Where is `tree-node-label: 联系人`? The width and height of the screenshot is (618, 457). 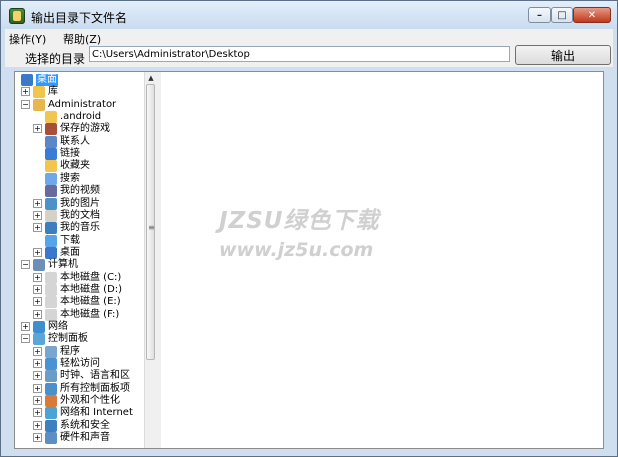
tree-node-label: 联系人 is located at coordinates (75, 141).